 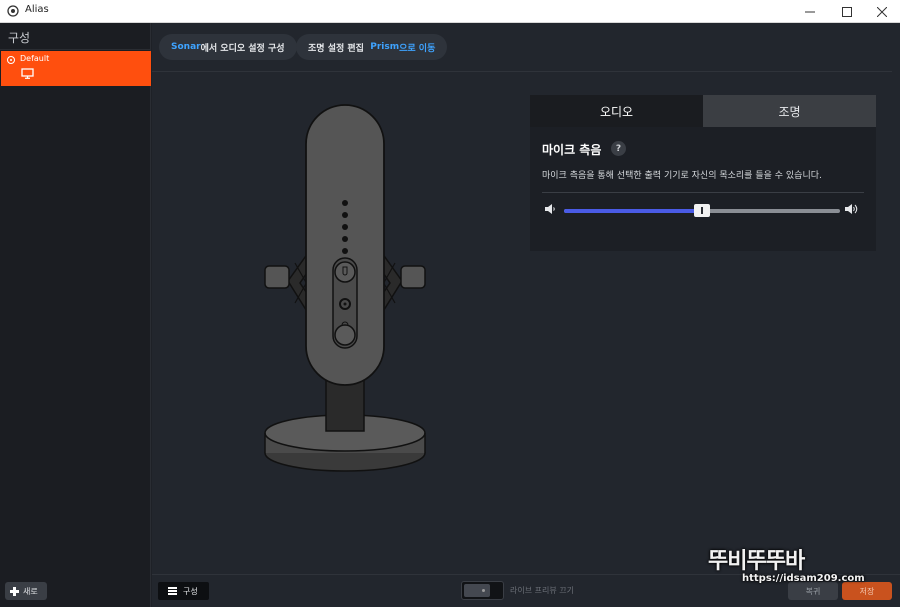 What do you see at coordinates (35, 58) in the screenshot?
I see `config-name: Default` at bounding box center [35, 58].